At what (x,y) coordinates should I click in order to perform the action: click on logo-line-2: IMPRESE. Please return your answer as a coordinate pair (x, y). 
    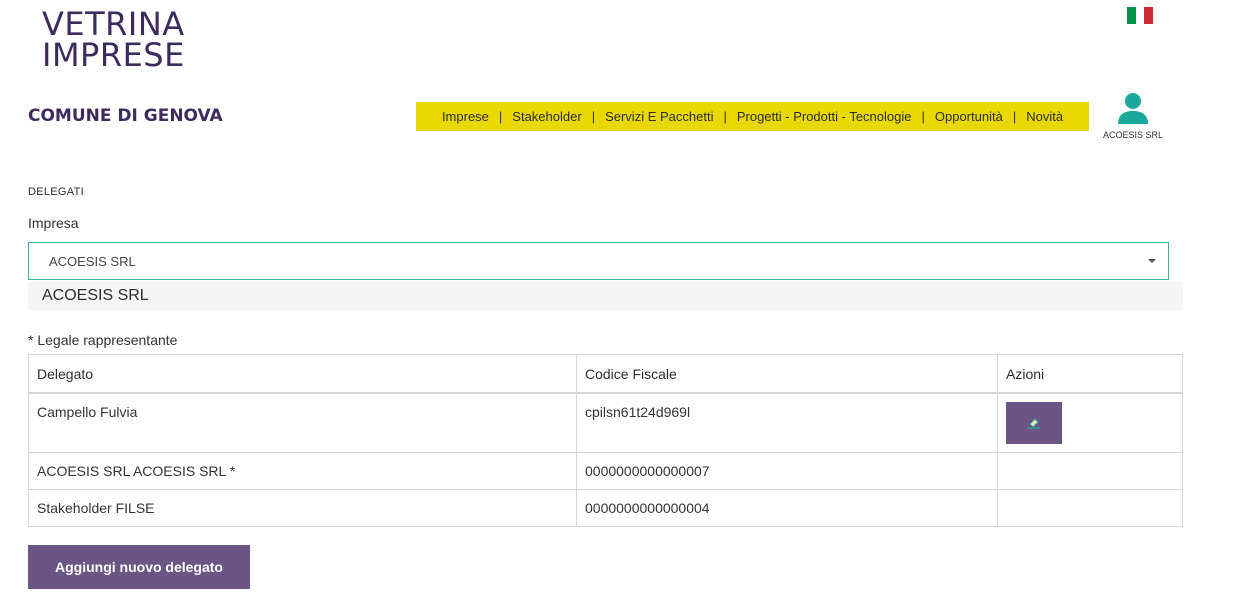
    Looking at the image, I should click on (113, 55).